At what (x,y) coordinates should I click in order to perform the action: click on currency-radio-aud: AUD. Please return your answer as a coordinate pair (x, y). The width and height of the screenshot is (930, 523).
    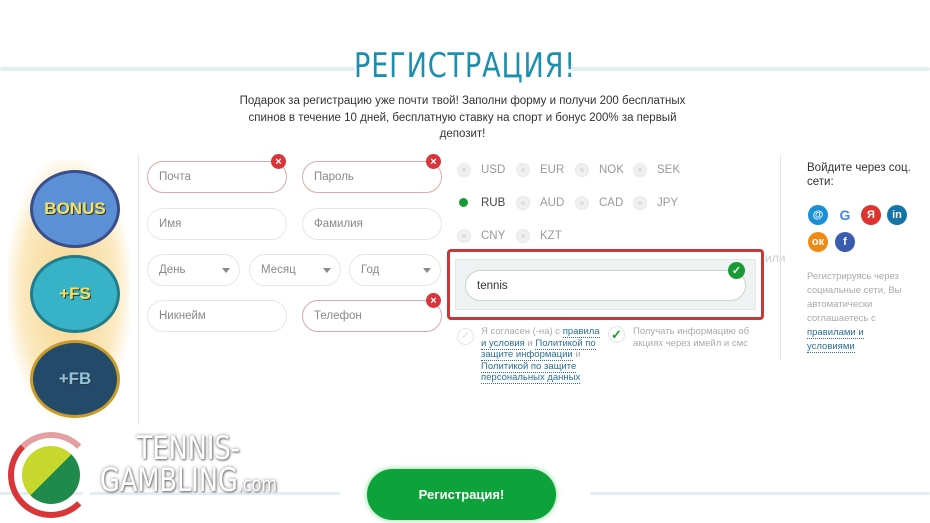
    Looking at the image, I should click on (540, 203).